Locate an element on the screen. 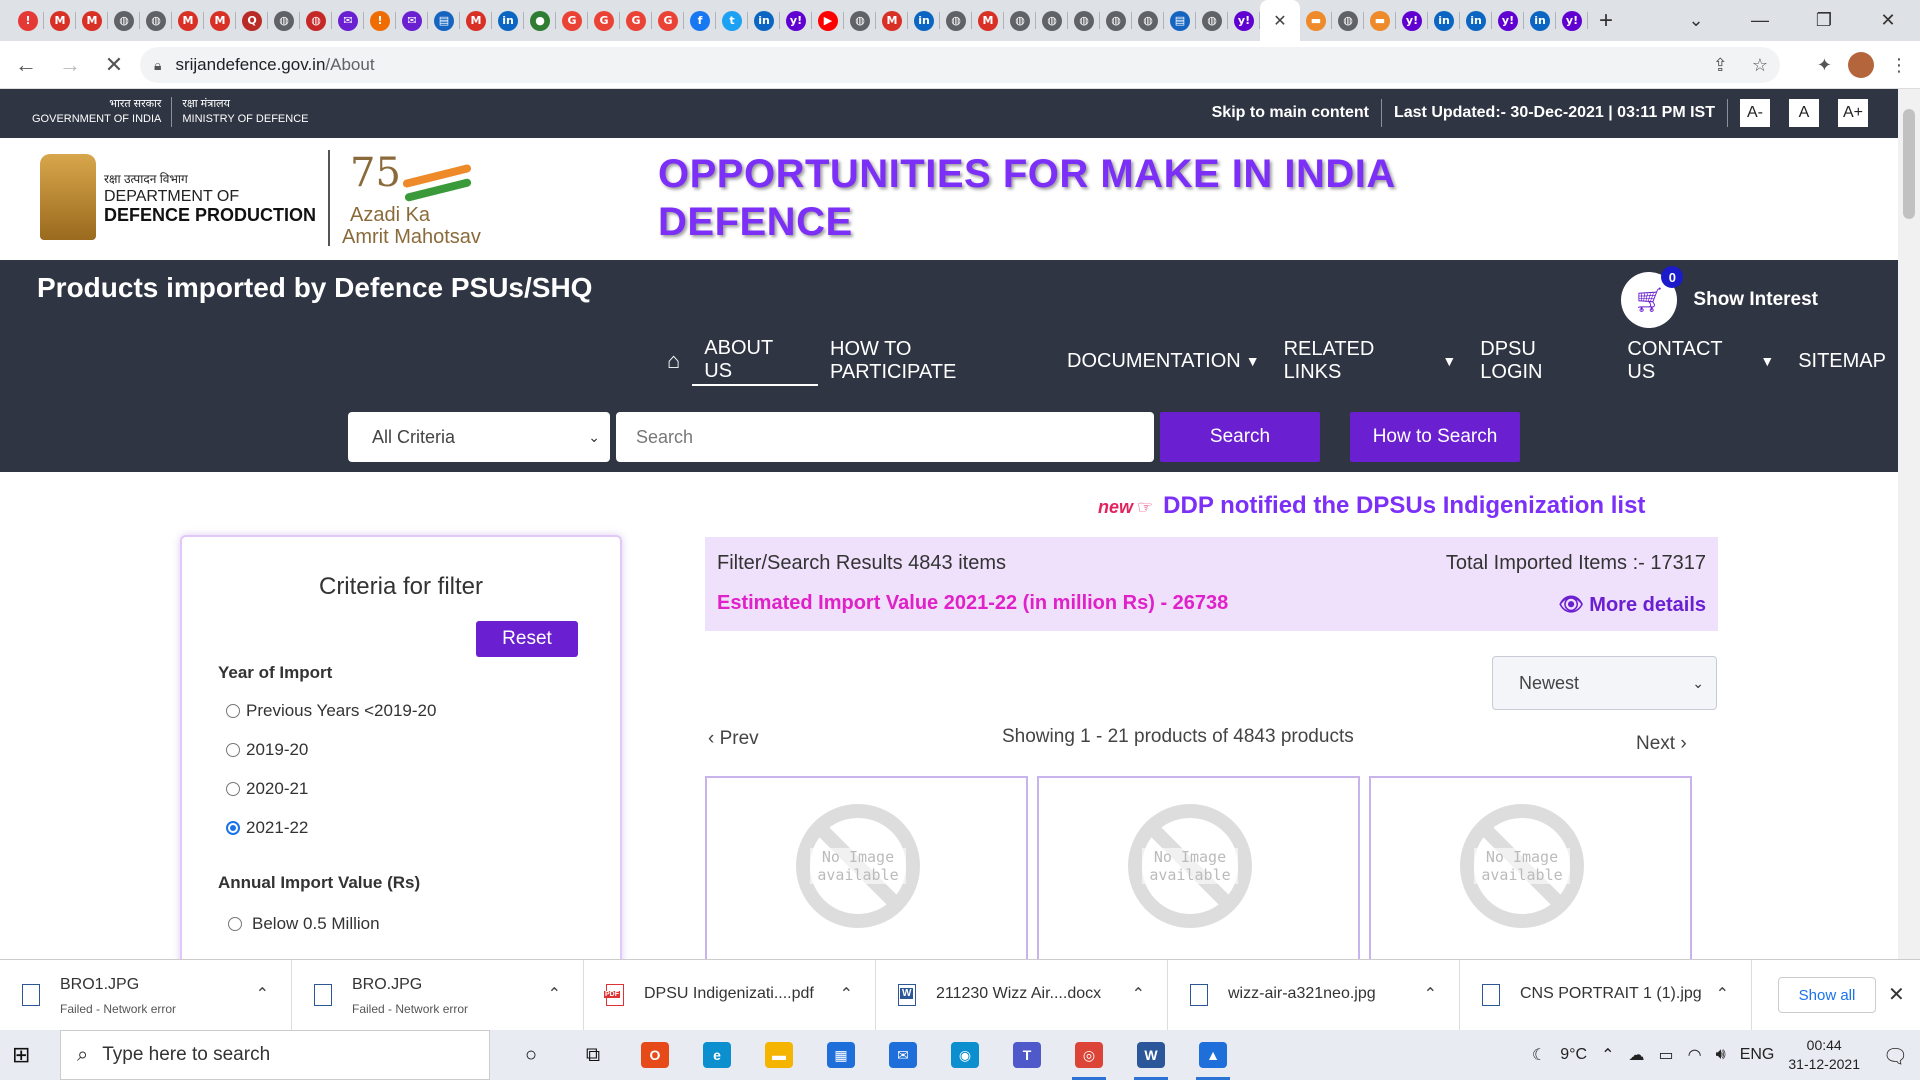  browser-tab: ▬ is located at coordinates (1380, 20).